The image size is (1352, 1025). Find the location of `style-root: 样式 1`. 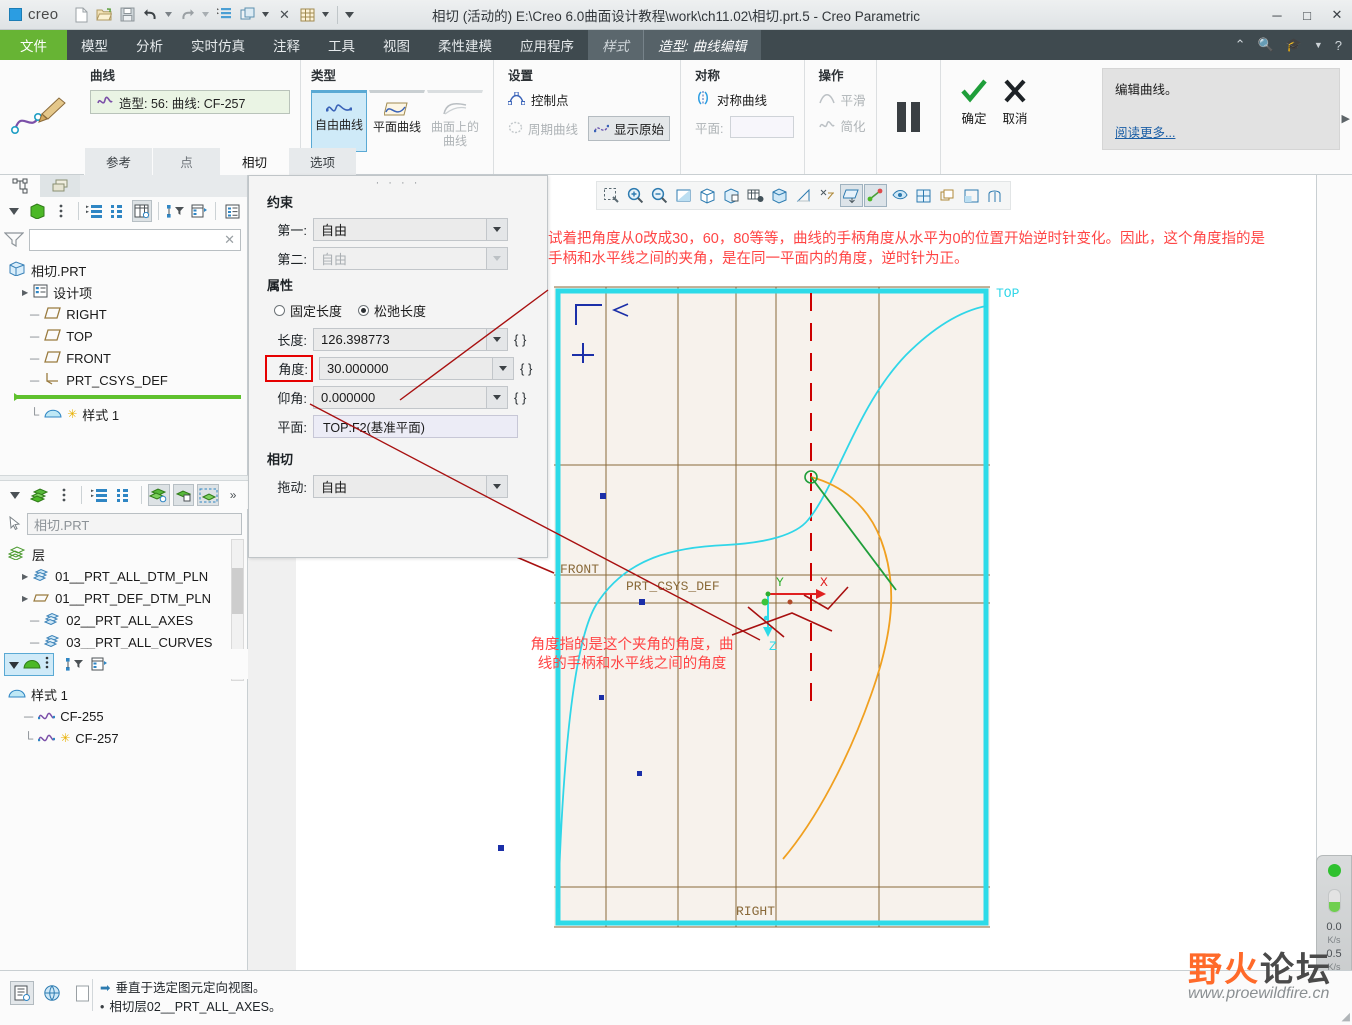

style-root: 样式 1 is located at coordinates (128, 694).